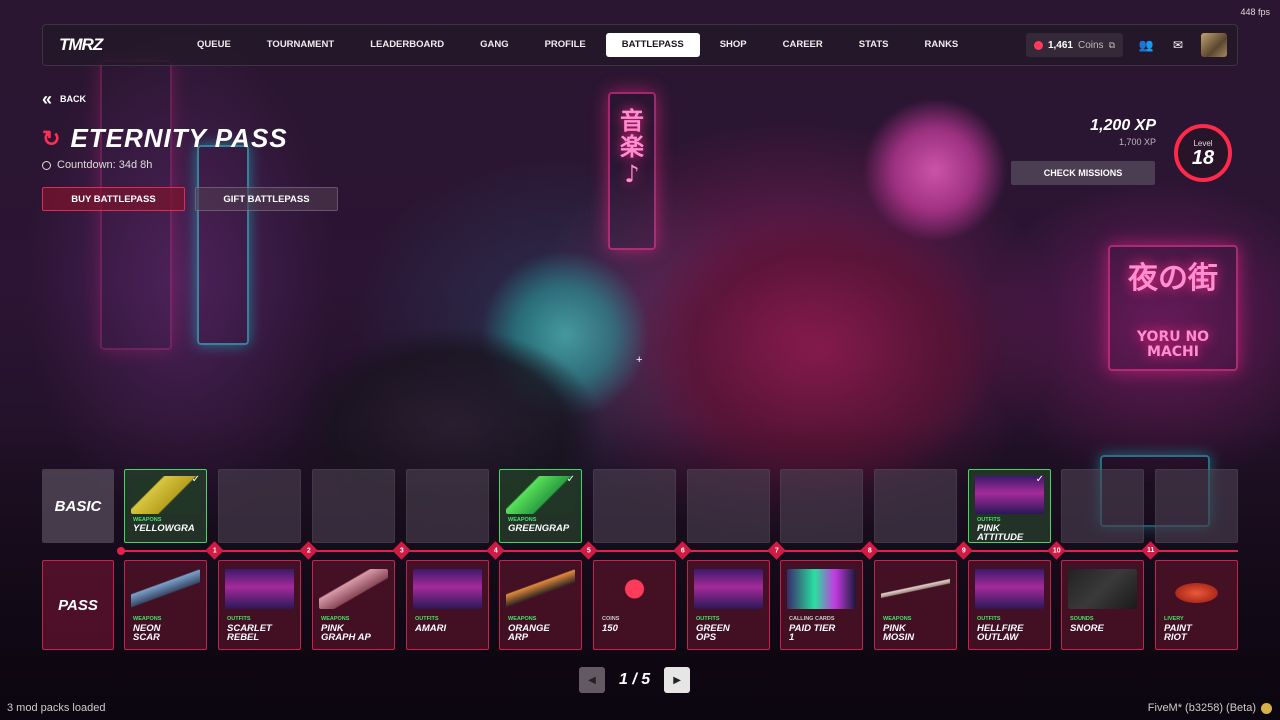 The height and width of the screenshot is (720, 1280). I want to click on neon-sign-street: 夜の街, so click(1173, 278).